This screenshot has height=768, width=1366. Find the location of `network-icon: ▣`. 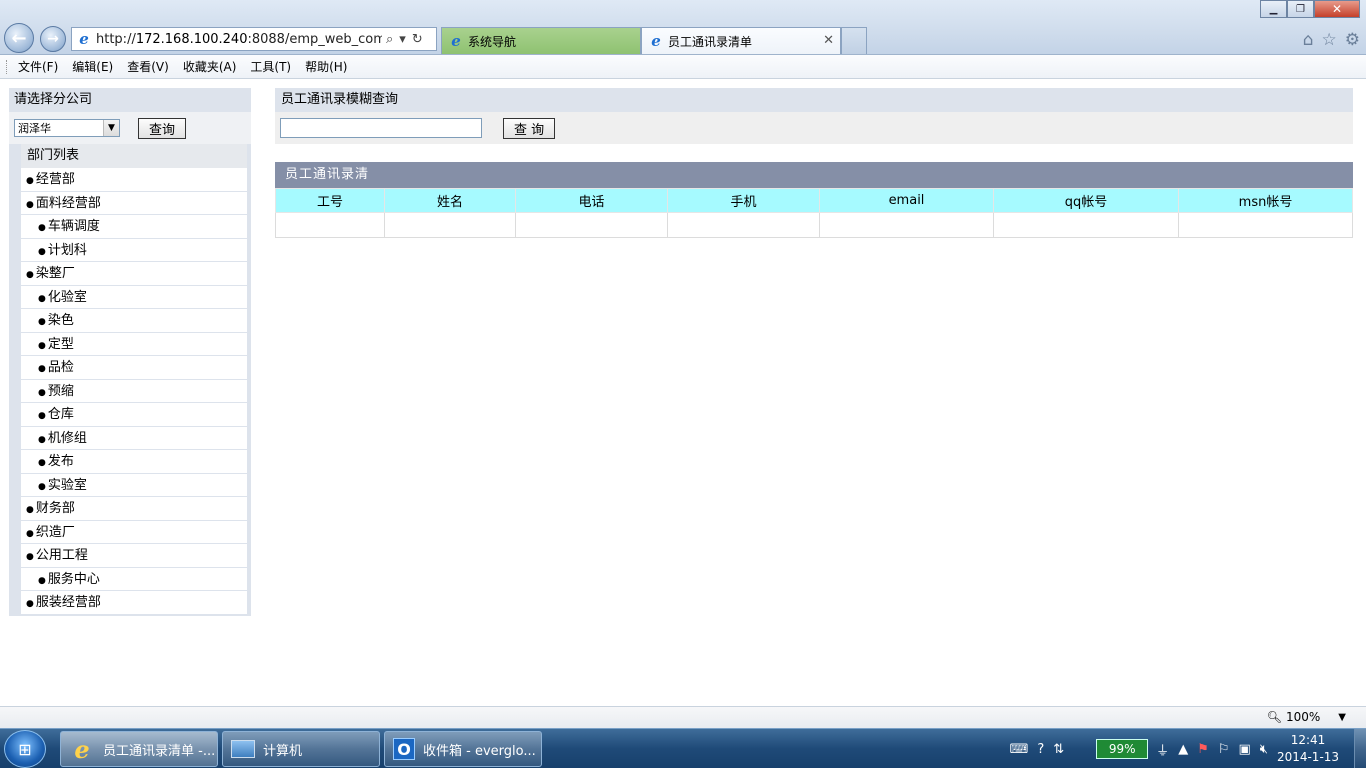

network-icon: ▣ is located at coordinates (1245, 749).